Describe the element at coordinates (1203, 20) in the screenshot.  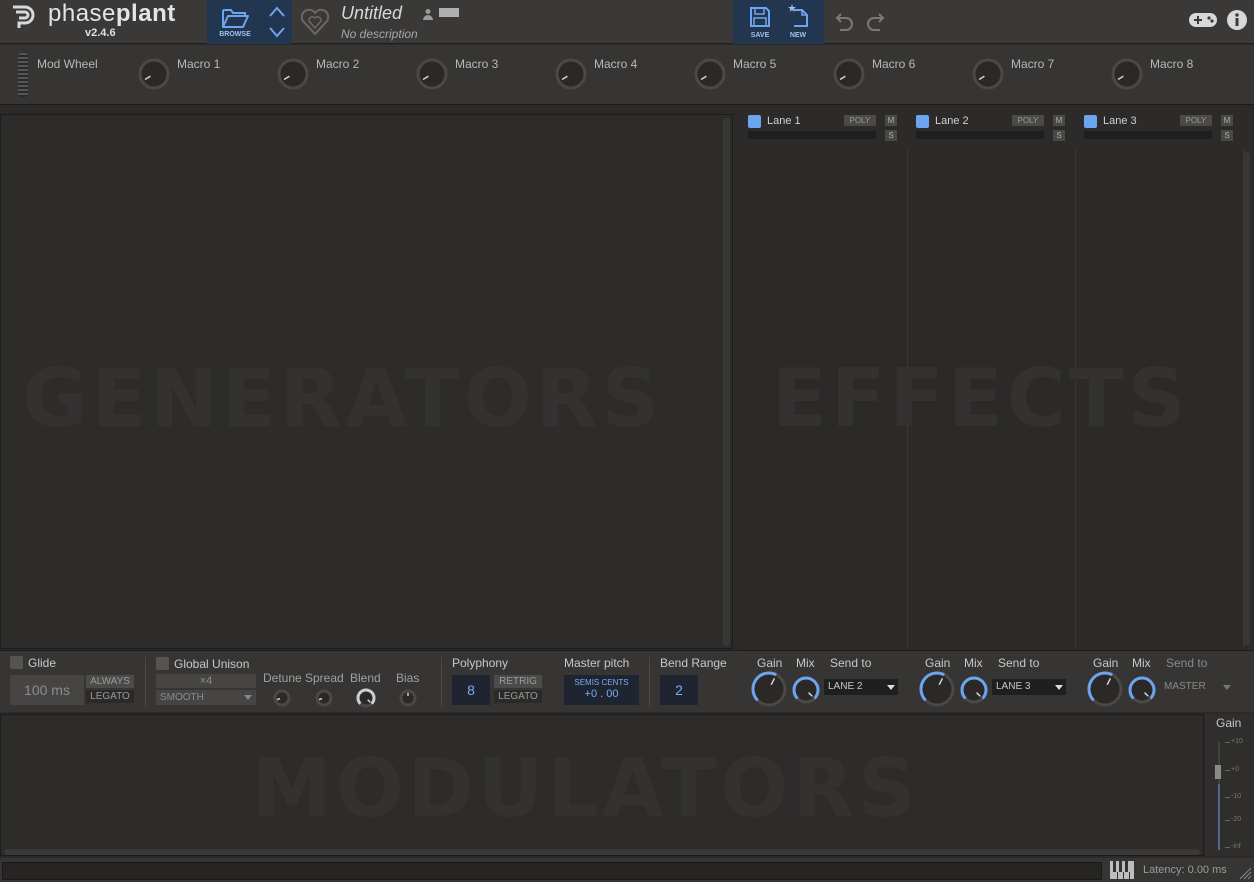
I see `gamepad-icon` at that location.